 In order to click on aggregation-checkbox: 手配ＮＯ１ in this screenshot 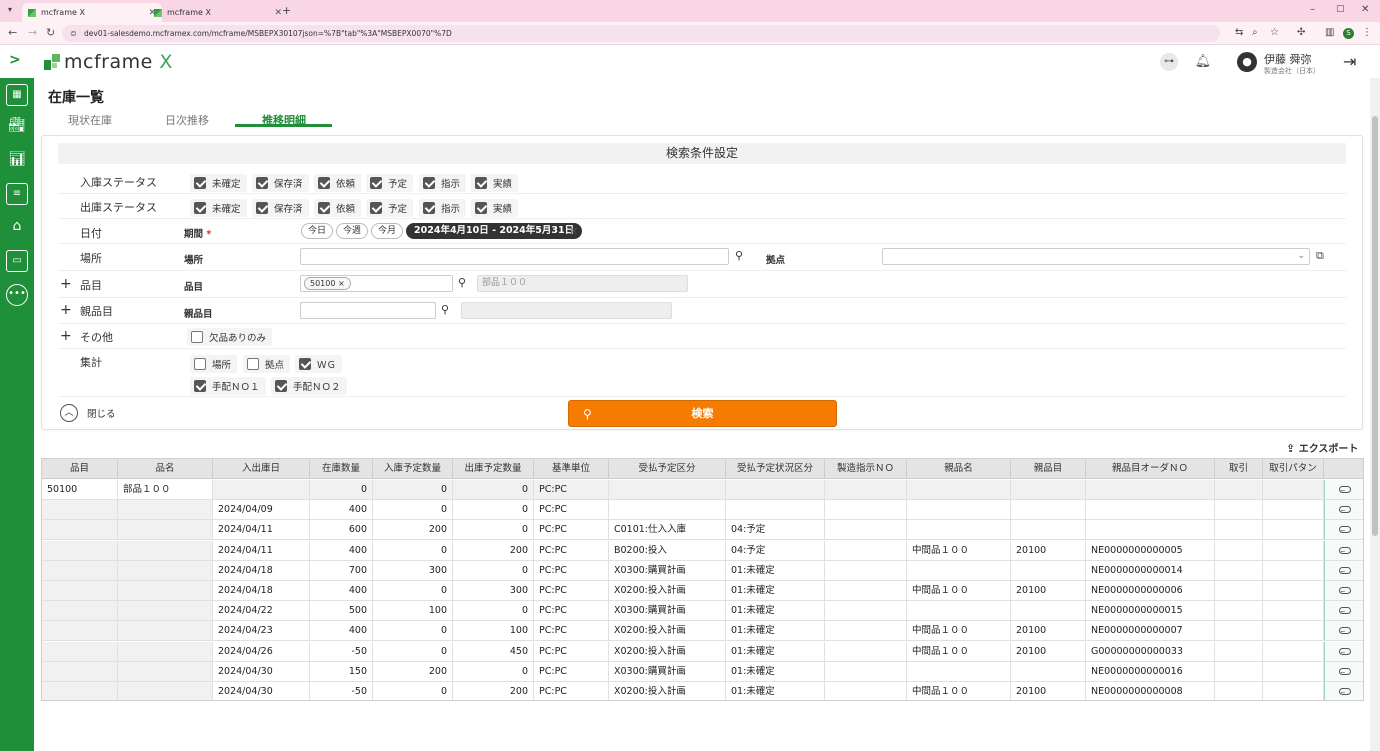, I will do `click(228, 386)`.